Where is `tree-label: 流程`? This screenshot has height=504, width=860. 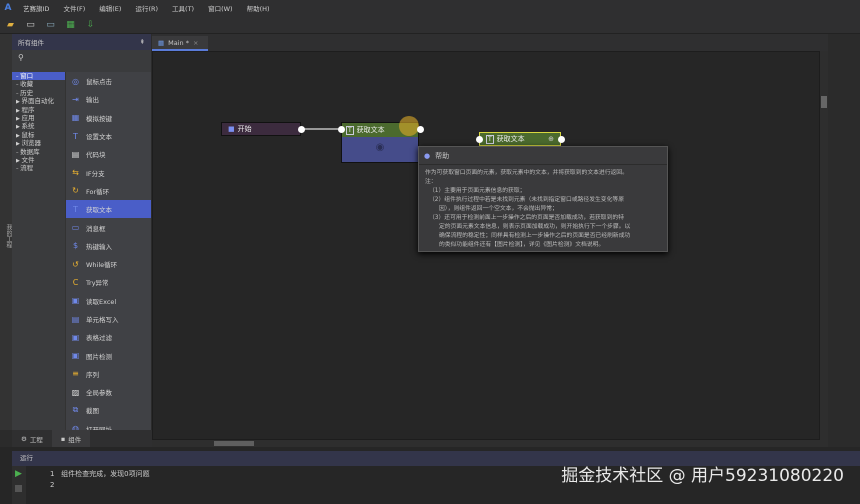 tree-label: 流程 is located at coordinates (27, 168).